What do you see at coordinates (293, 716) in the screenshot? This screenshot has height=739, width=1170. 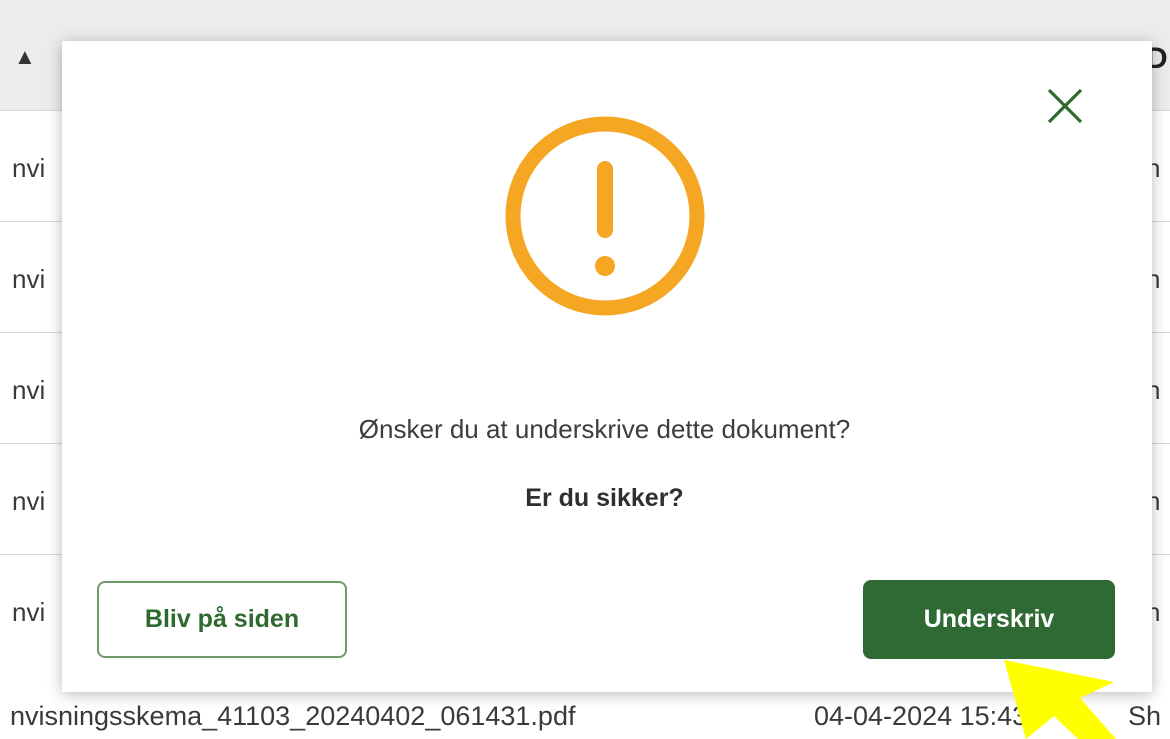 I see `row-filename: nvisningsskema_41103_20240402_061431.pdf` at bounding box center [293, 716].